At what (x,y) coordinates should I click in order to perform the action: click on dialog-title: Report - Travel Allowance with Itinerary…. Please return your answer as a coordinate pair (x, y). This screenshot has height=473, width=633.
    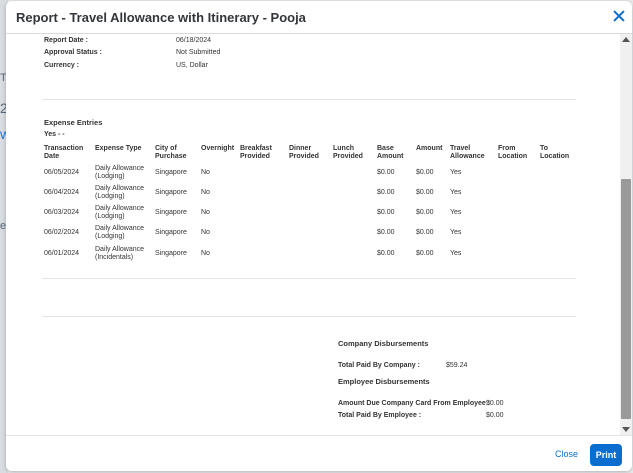
    Looking at the image, I should click on (161, 17).